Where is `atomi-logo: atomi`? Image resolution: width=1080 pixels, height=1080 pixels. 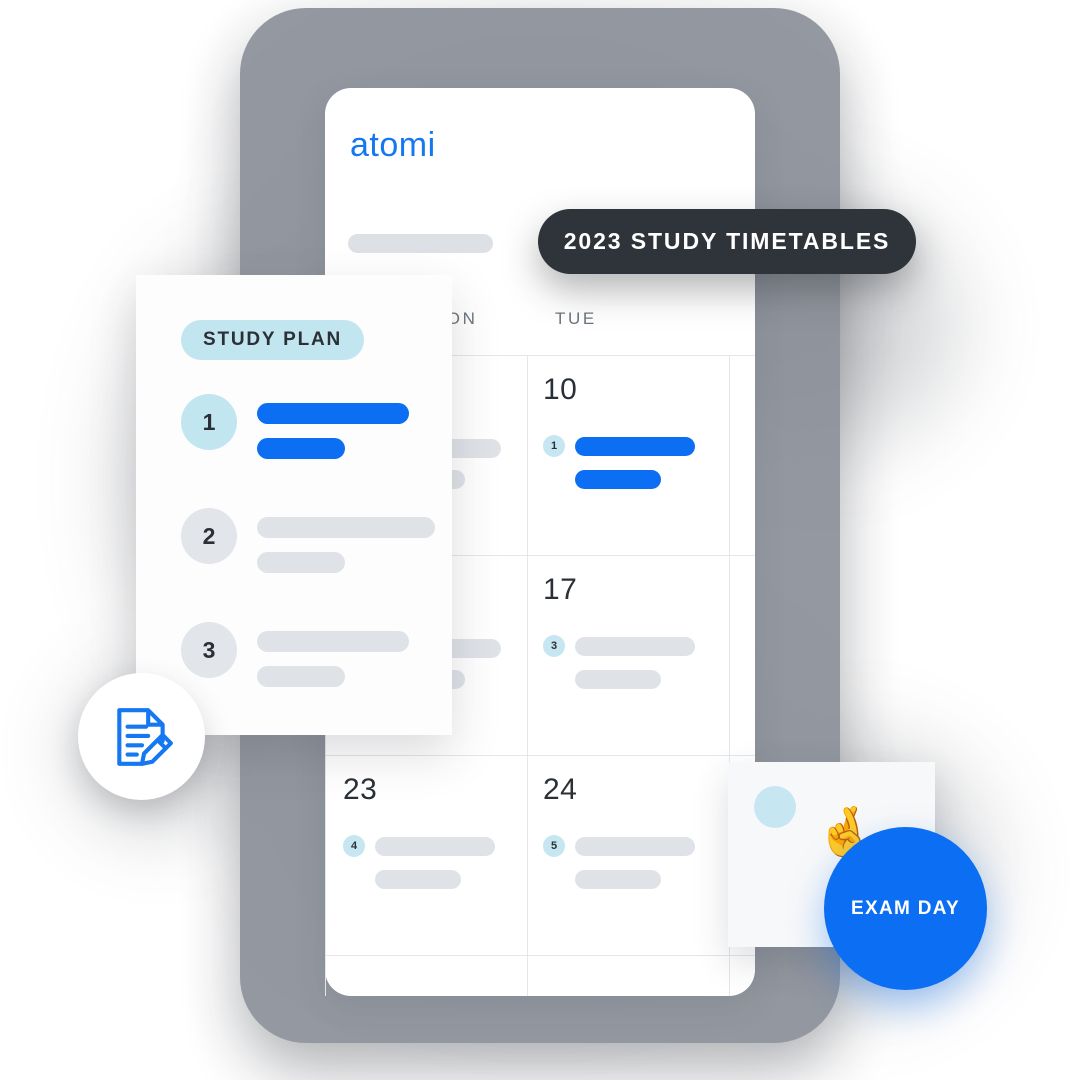
atomi-logo: atomi is located at coordinates (393, 145).